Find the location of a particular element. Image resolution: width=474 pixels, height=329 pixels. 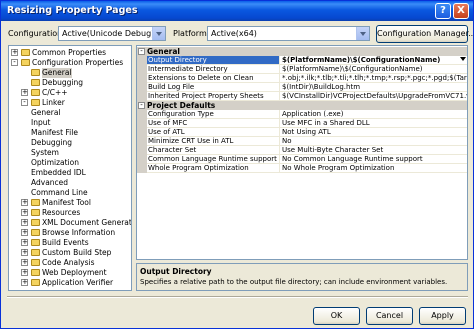

property-value: No Whole Program Optimization is located at coordinates (373, 168).